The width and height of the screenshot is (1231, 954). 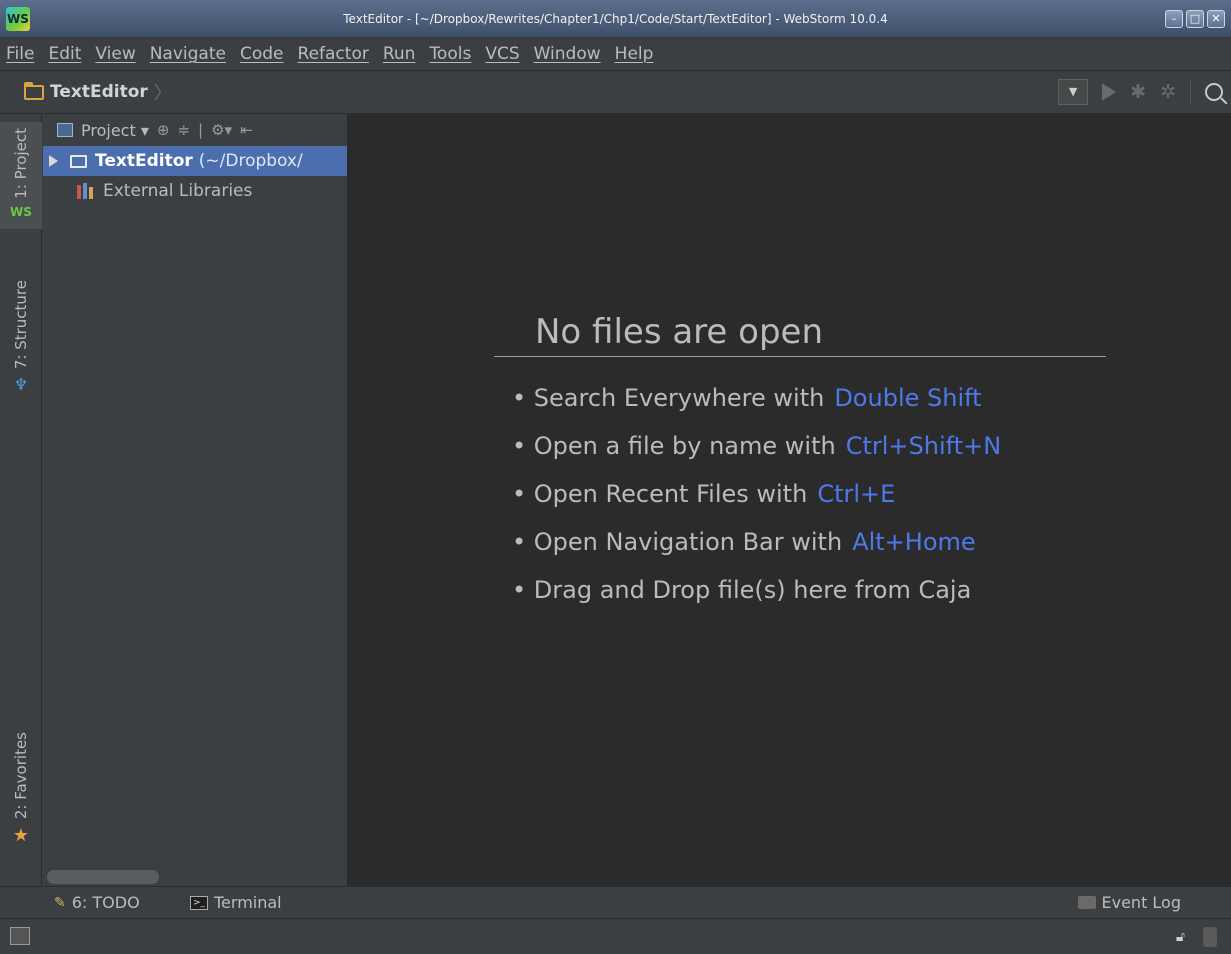 I want to click on terminal-icon: >_, so click(x=199, y=902).